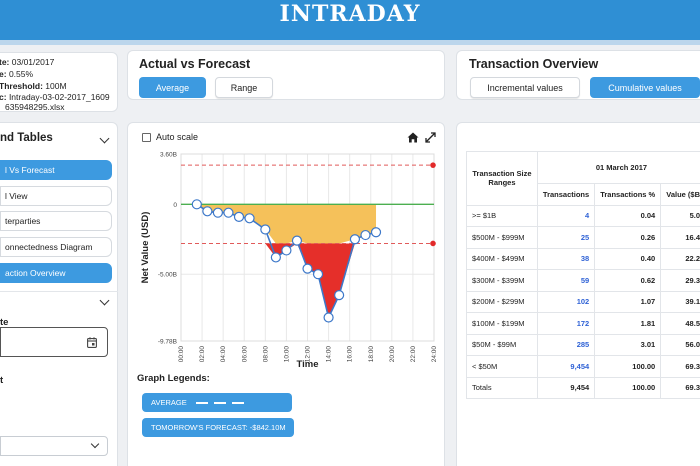  I want to click on x-tick-label: 24:00, so click(434, 354).